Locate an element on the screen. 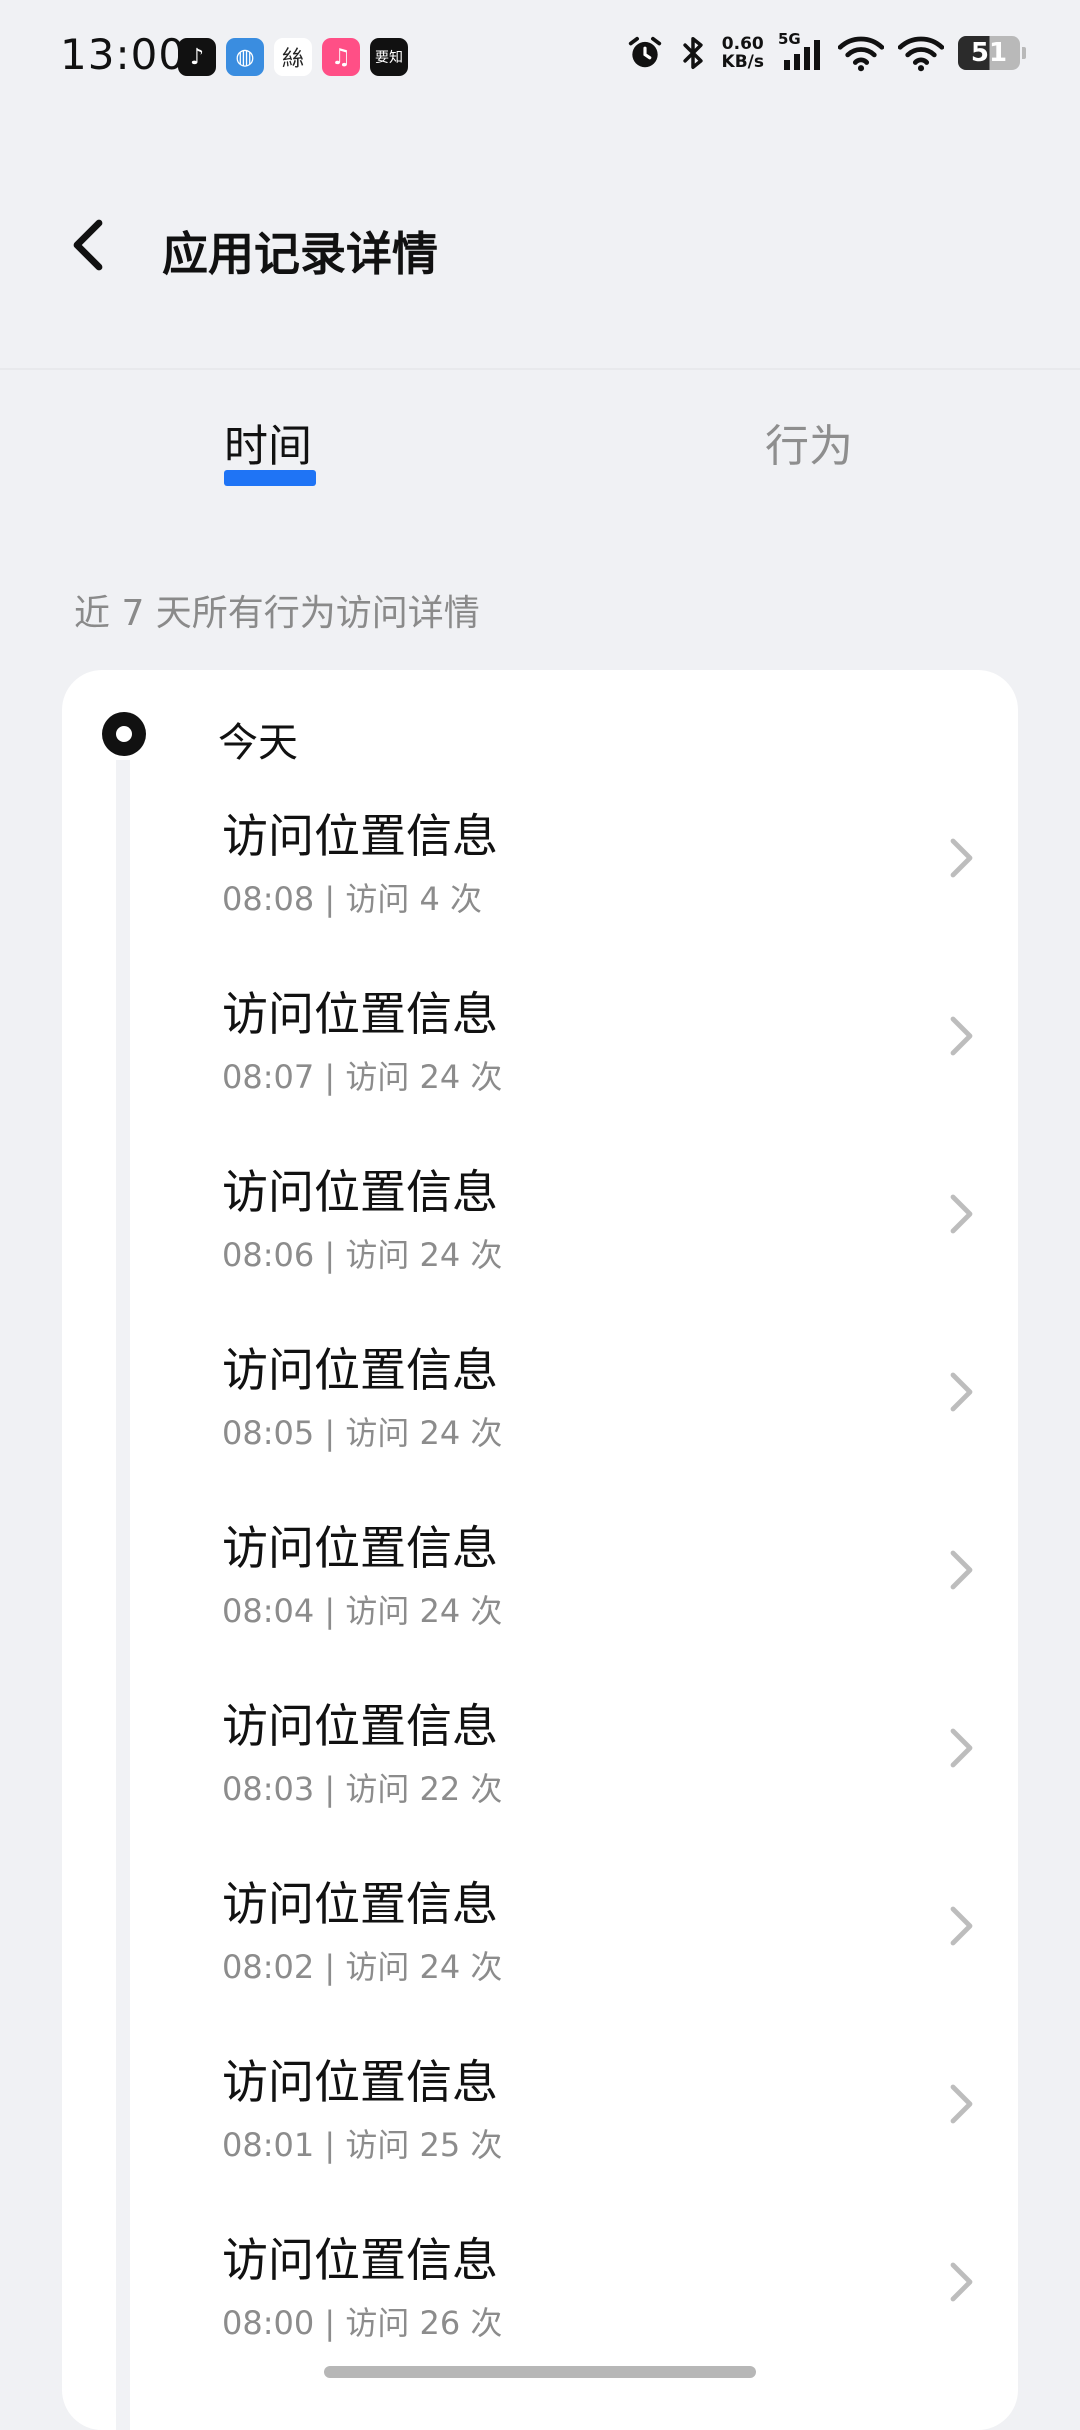 Image resolution: width=1080 pixels, height=2430 pixels. music-app-icon: ♫ is located at coordinates (341, 57).